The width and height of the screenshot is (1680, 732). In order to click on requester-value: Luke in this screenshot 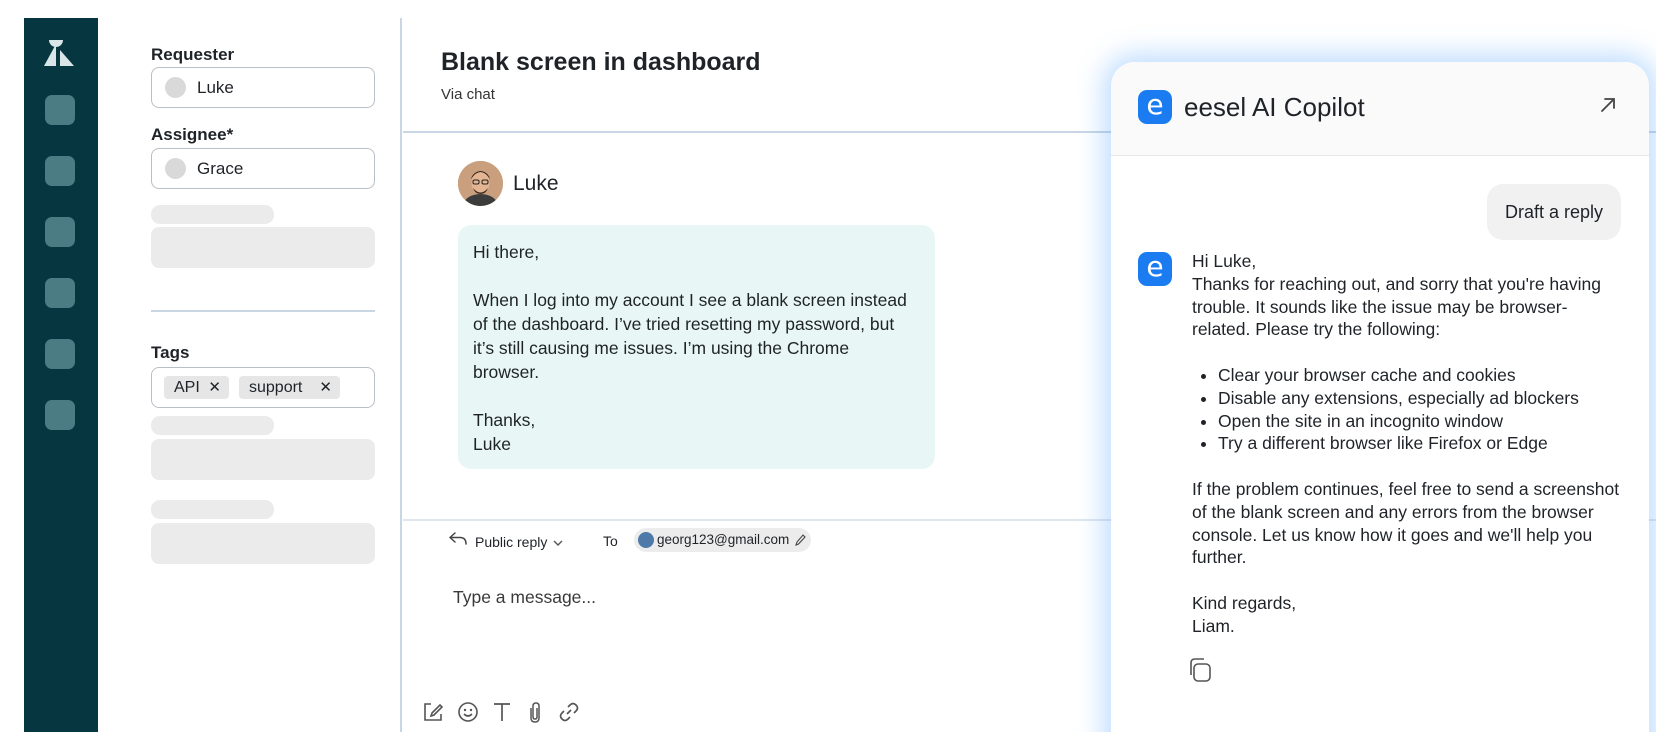, I will do `click(215, 87)`.